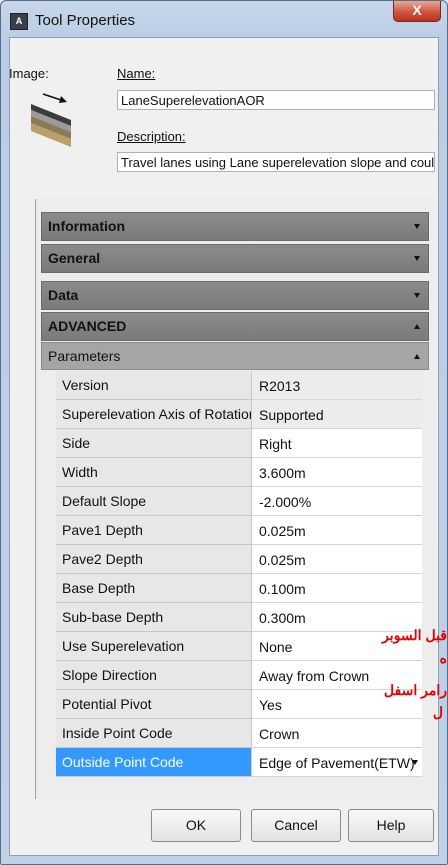 The image size is (448, 865). I want to click on param-name: Slope Direction, so click(154, 675).